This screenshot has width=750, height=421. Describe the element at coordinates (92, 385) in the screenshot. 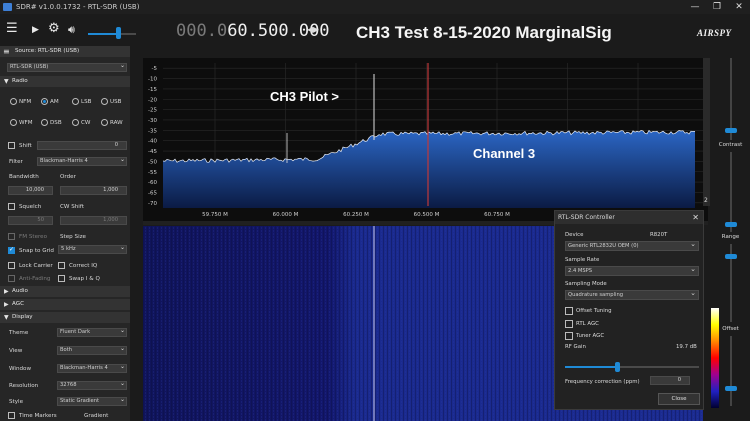

I see `resolution-select: 32768` at that location.